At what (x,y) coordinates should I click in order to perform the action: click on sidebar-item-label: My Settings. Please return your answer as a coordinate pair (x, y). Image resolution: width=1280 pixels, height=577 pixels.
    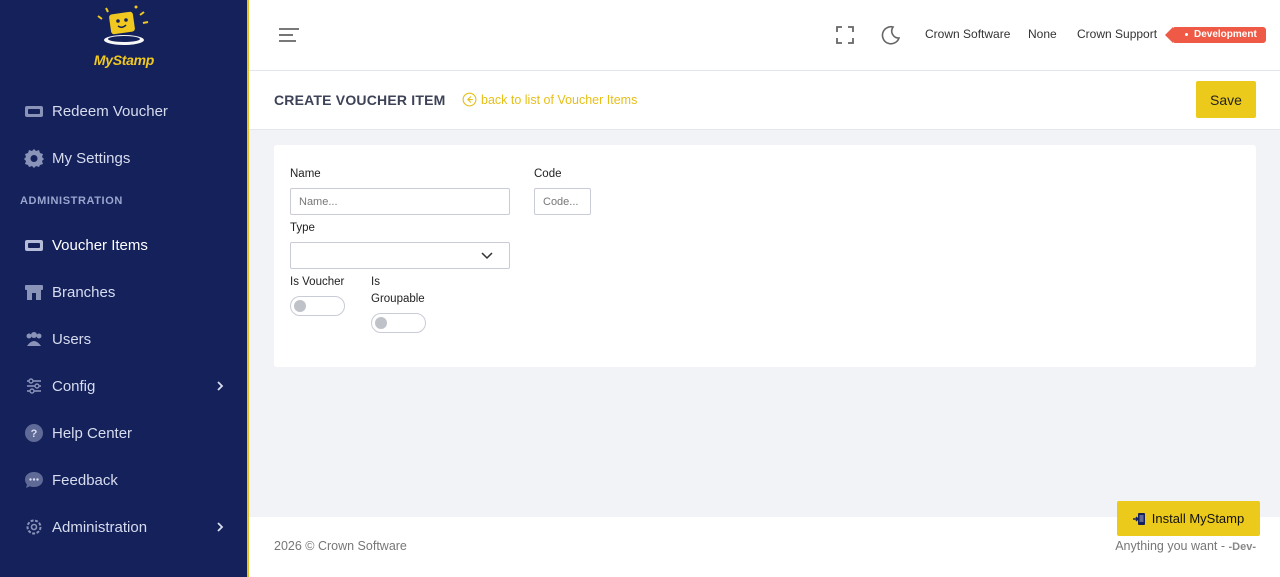
    Looking at the image, I should click on (91, 158).